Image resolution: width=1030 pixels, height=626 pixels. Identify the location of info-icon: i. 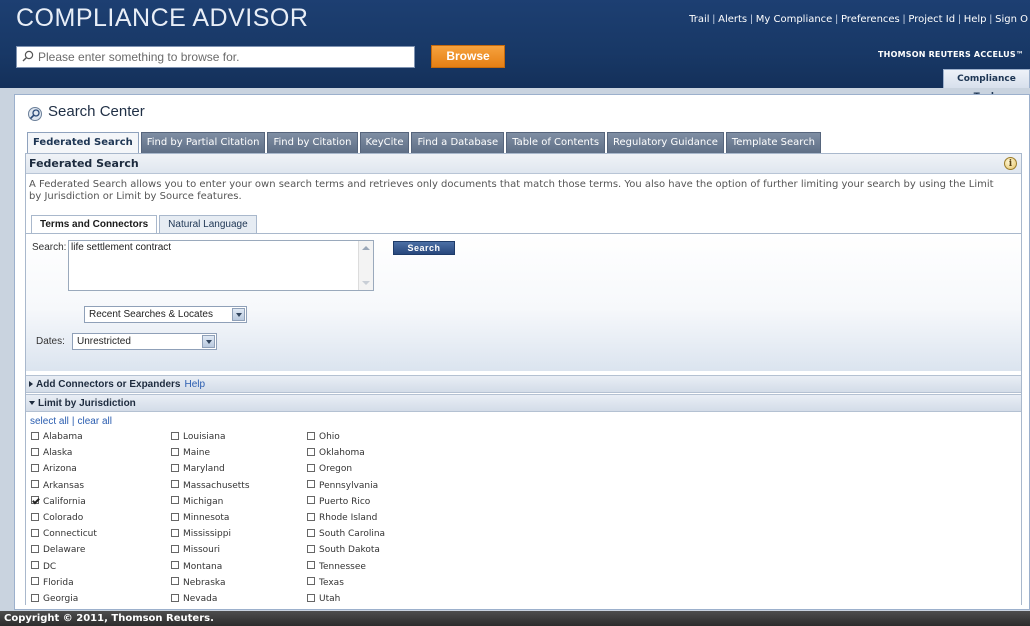
(1010, 163).